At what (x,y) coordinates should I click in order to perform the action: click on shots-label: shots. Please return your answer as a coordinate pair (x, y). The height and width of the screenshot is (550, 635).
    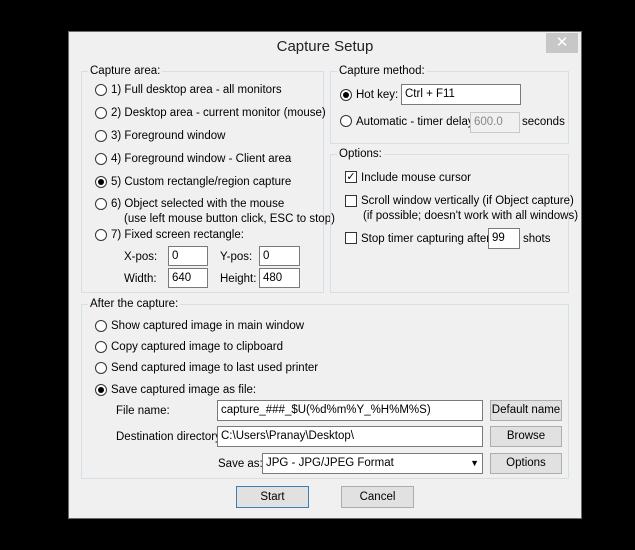
    Looking at the image, I should click on (537, 239).